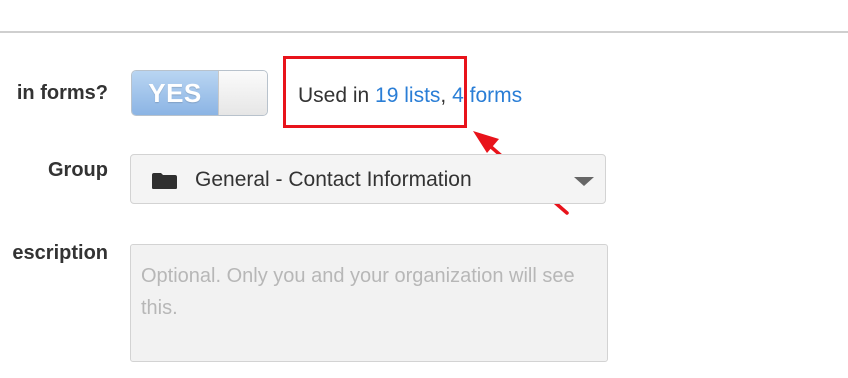 This screenshot has width=848, height=378. I want to click on forms-label: in forms?, so click(62, 93).